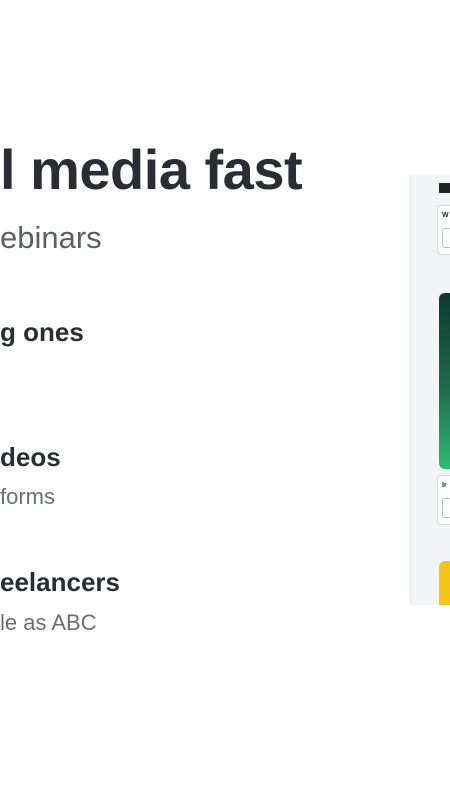 The width and height of the screenshot is (450, 800). Describe the element at coordinates (42, 332) in the screenshot. I see `feature-1-title: g ones` at that location.